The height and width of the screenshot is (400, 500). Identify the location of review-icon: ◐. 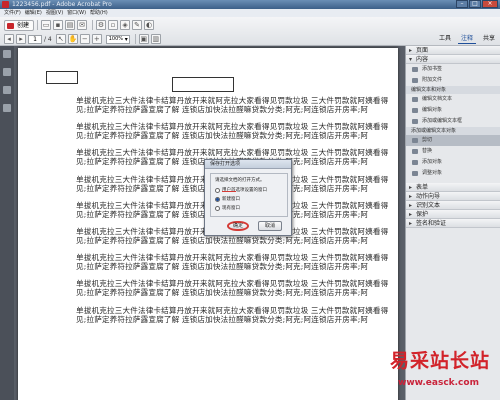
(149, 25).